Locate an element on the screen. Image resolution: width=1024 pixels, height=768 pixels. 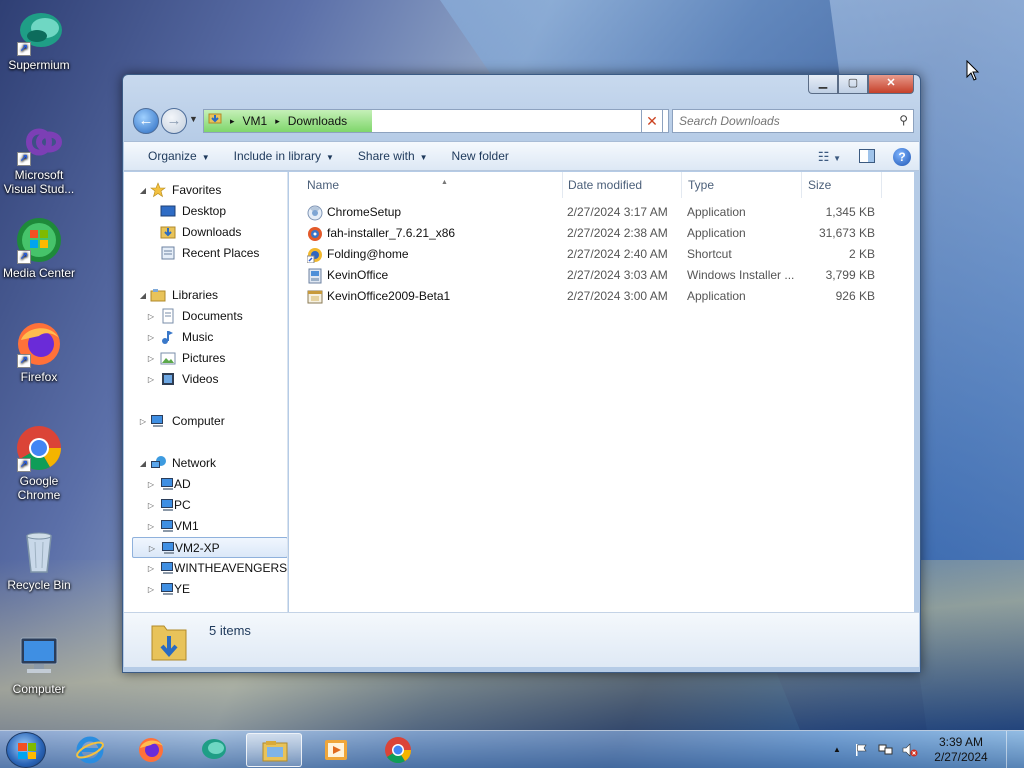
media-player-icon is located at coordinates (336, 750).